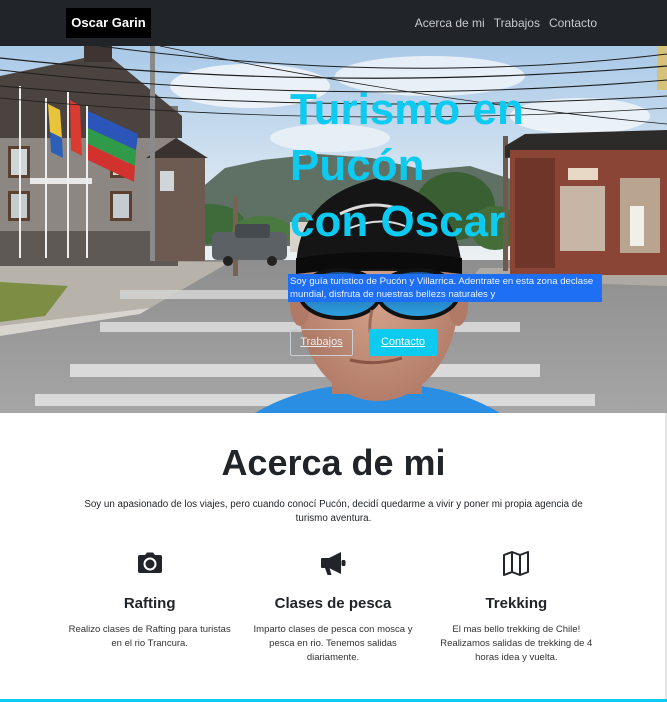  I want to click on nav-item-contacto: Contacto, so click(573, 23).